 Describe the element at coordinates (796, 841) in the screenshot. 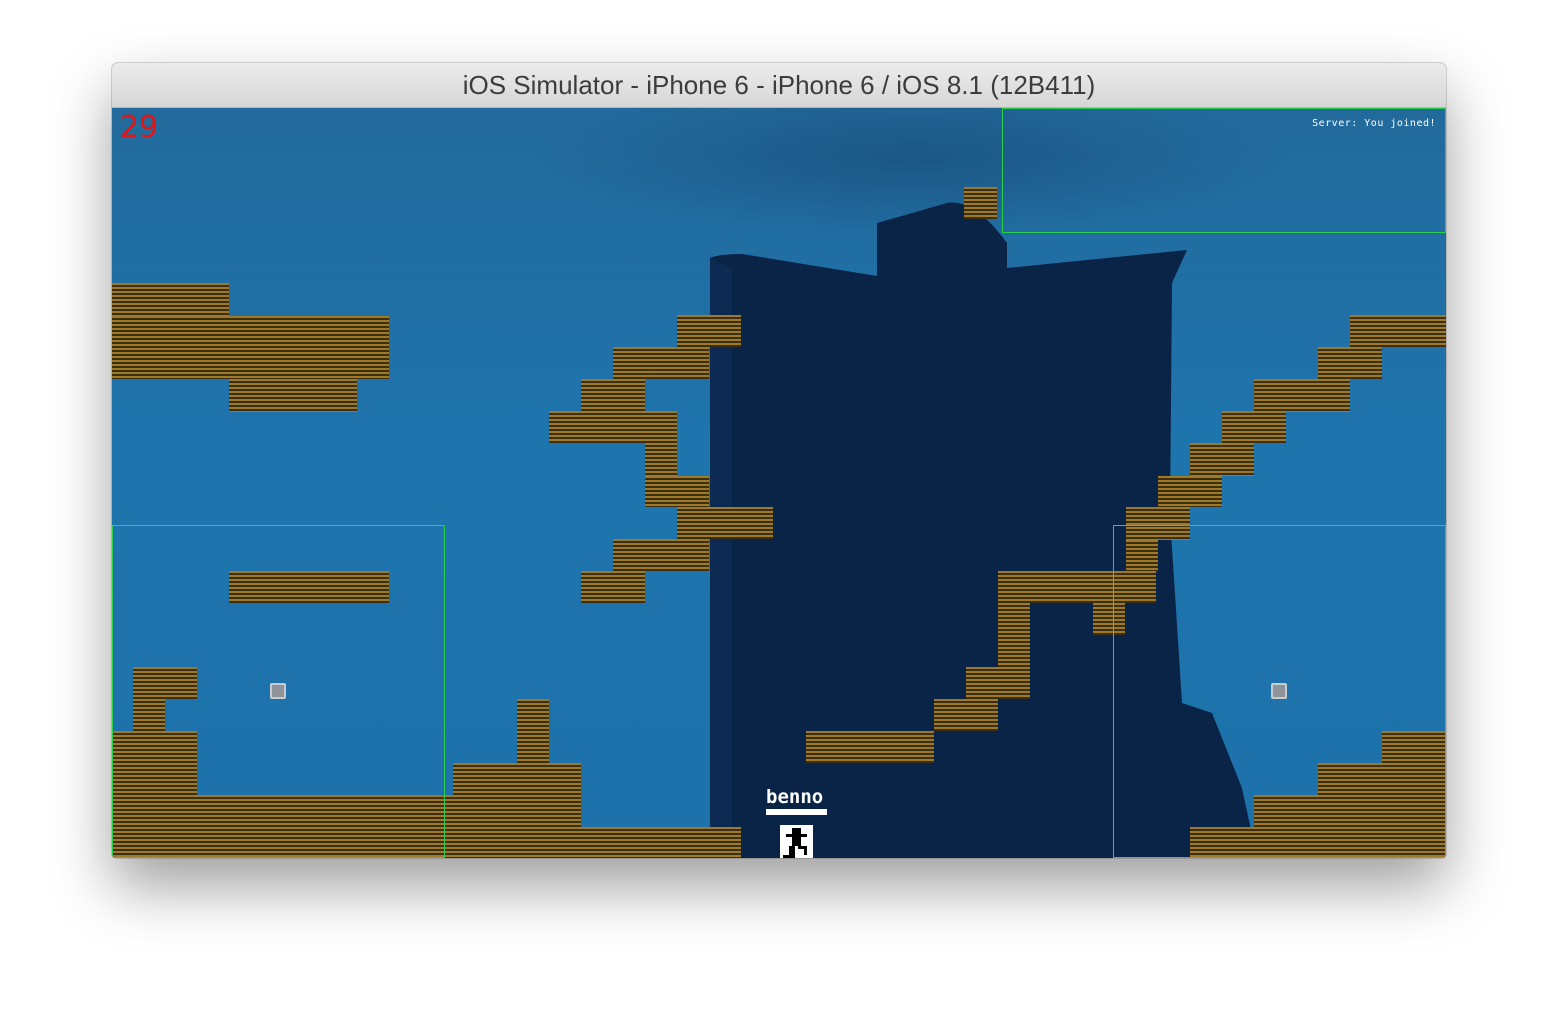

I see `pixel-runner-icon` at that location.